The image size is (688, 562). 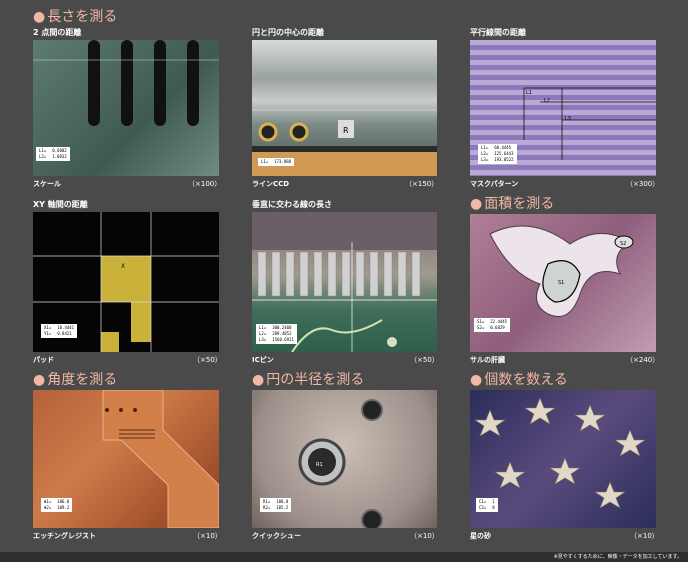 What do you see at coordinates (126, 282) in the screenshot?
I see `pad-image: X X1= 10.4441 Y1= 0.8421` at bounding box center [126, 282].